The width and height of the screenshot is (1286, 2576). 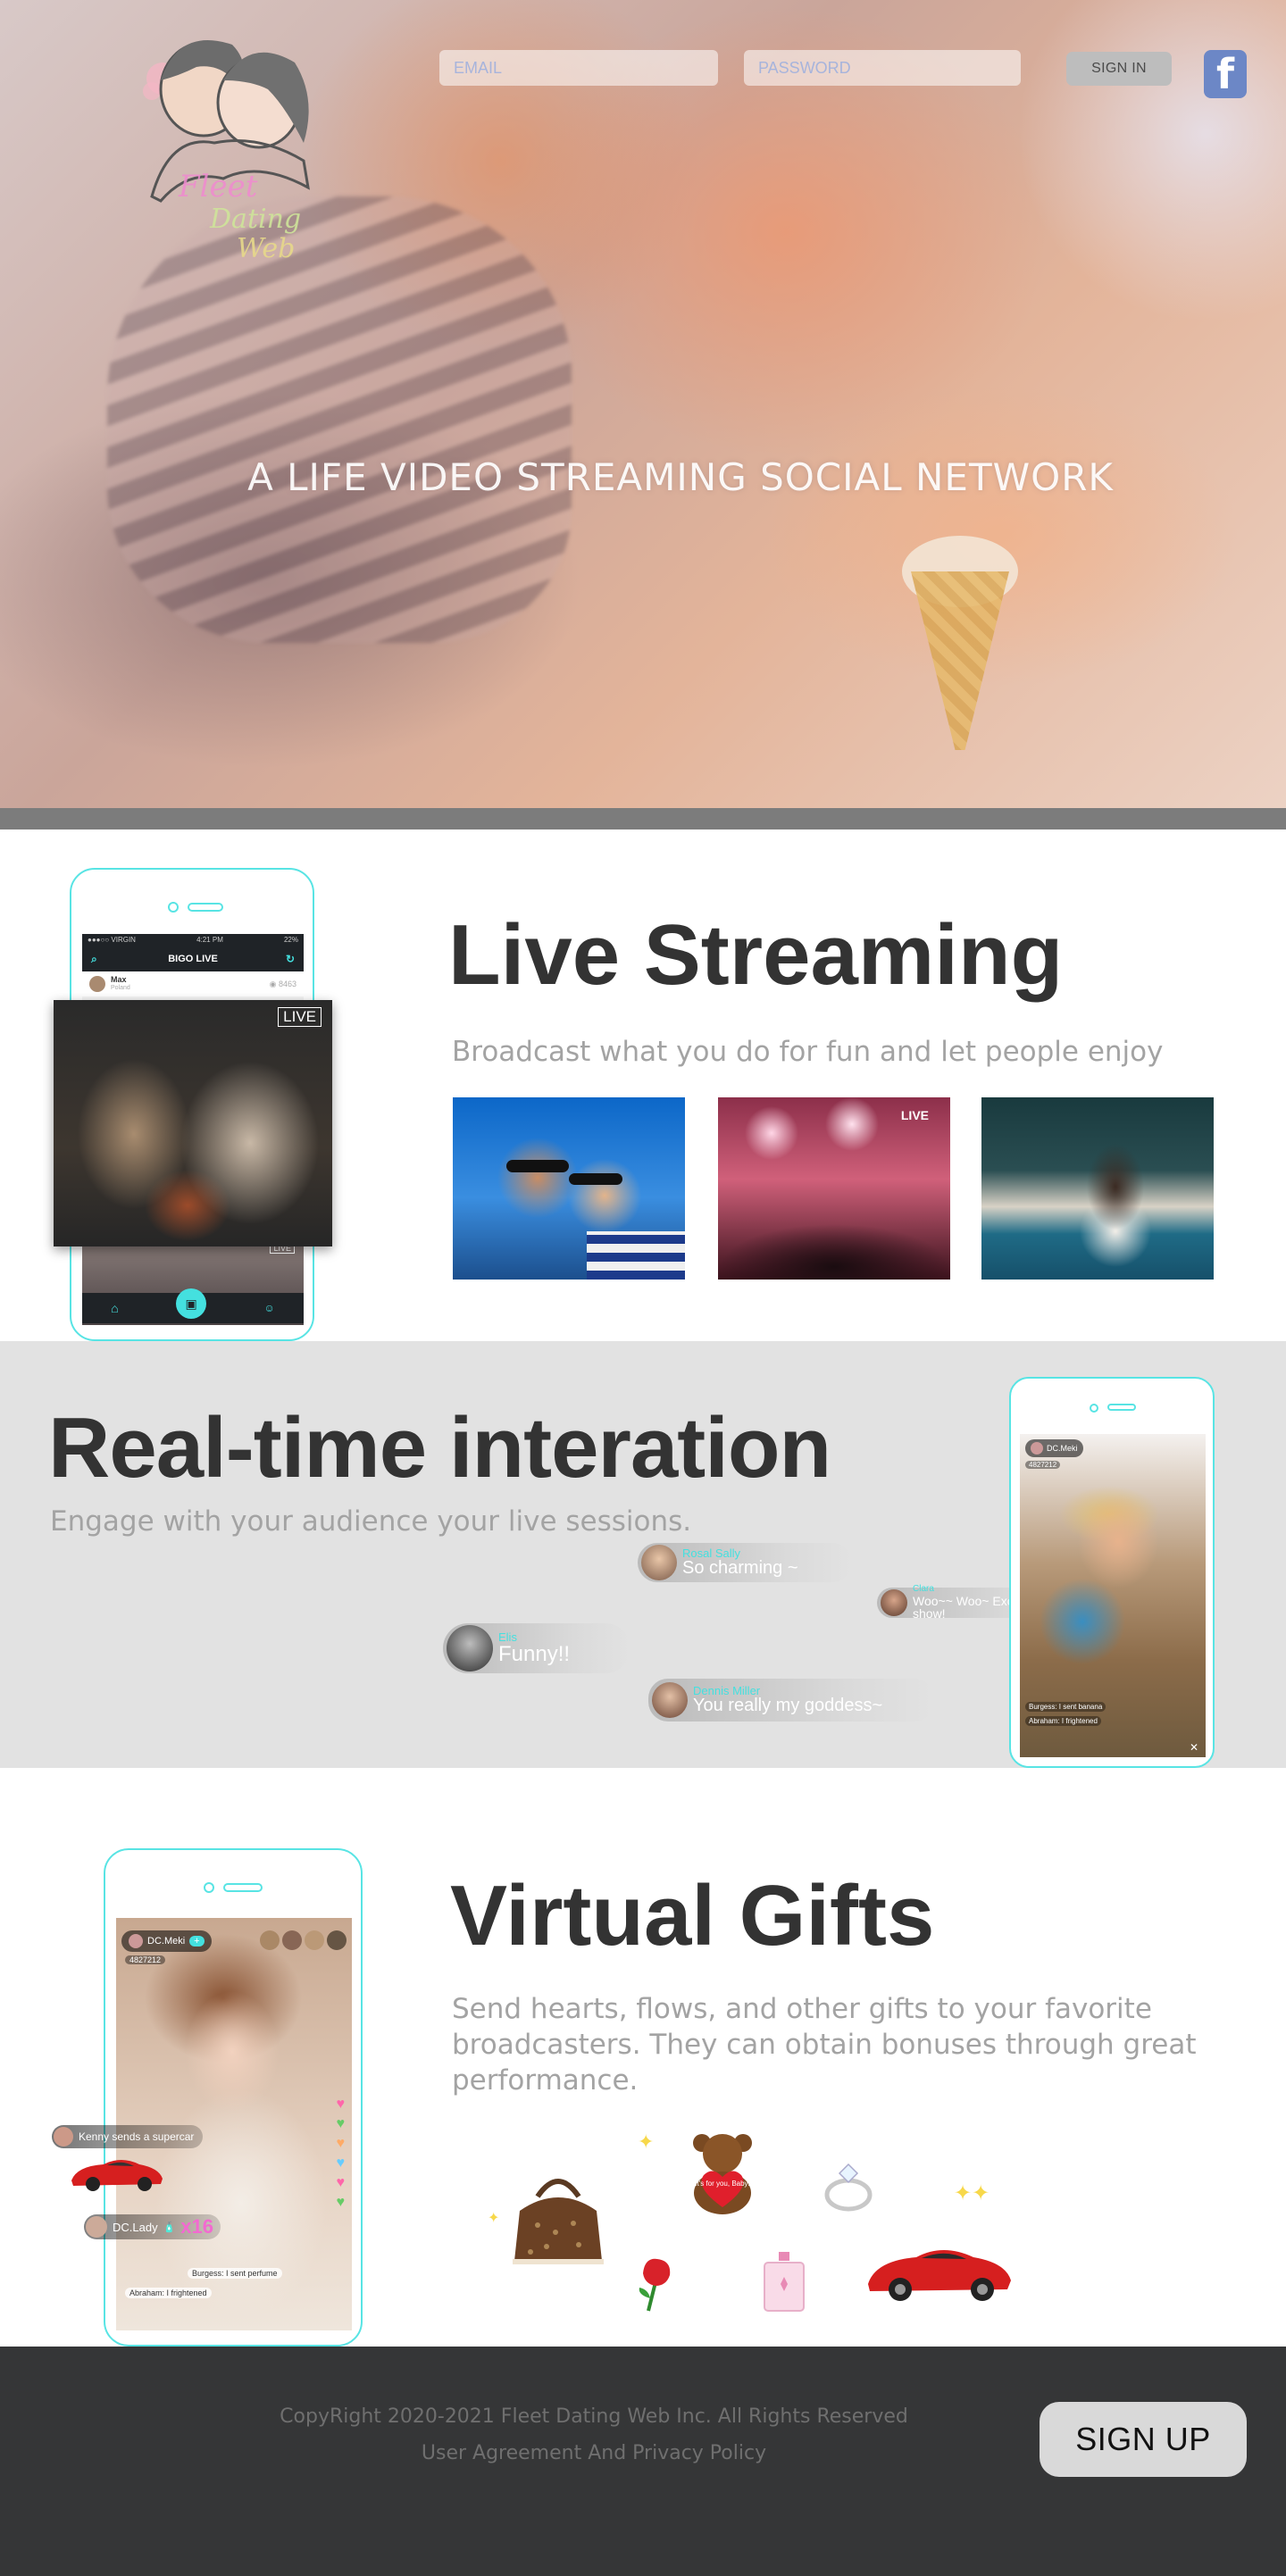 I want to click on home-icon: ⌂, so click(x=114, y=1308).